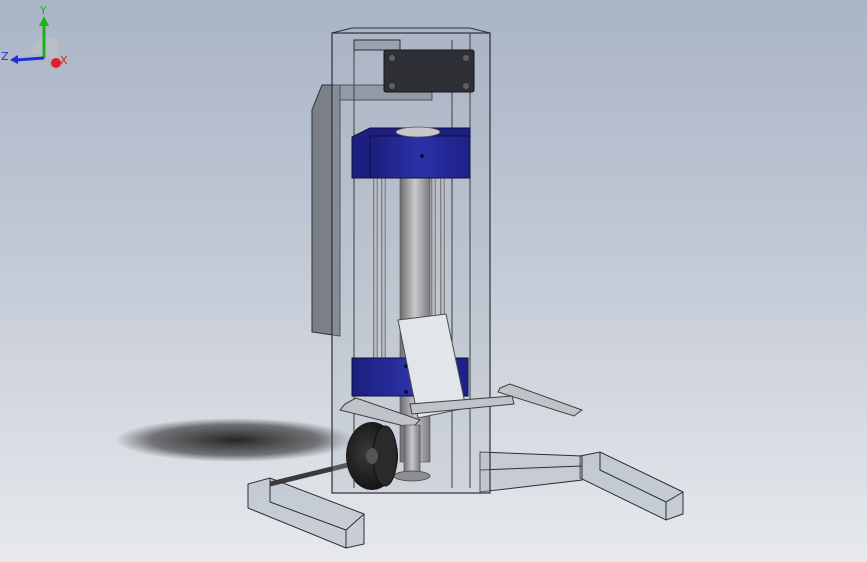 The width and height of the screenshot is (867, 562). What do you see at coordinates (631, 486) in the screenshot?
I see `base-leg-right` at bounding box center [631, 486].